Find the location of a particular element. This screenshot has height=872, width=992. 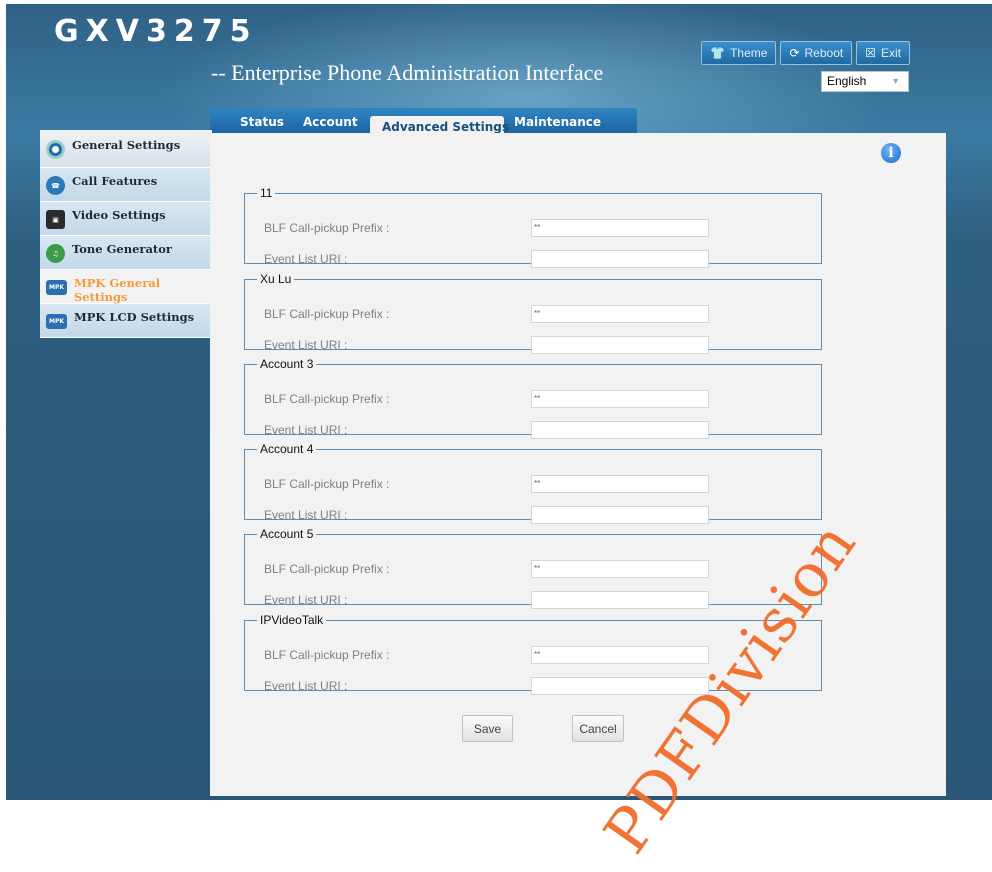

group-title: Account 4 is located at coordinates (287, 449).